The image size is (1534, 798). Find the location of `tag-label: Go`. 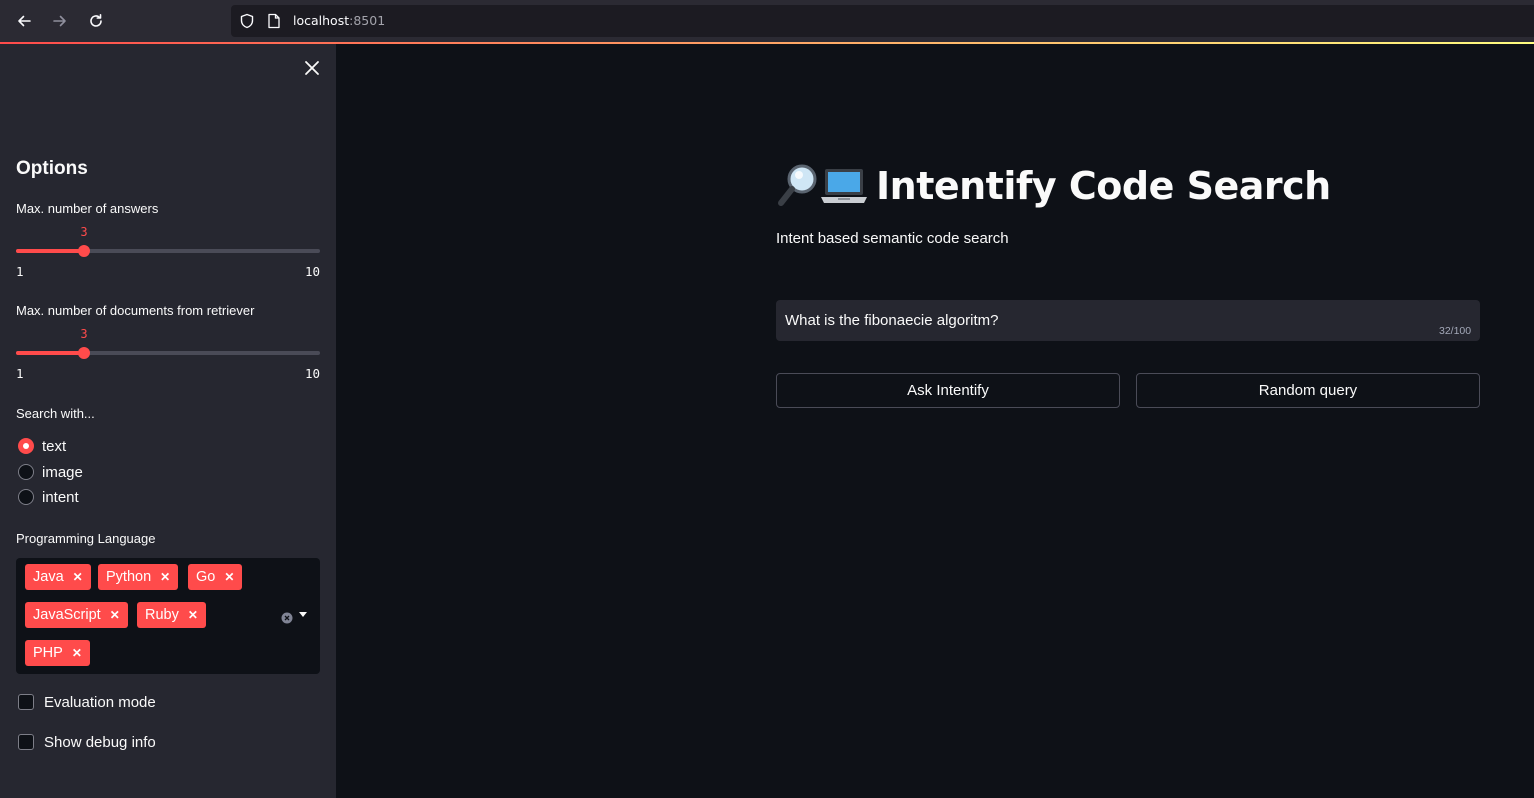

tag-label: Go is located at coordinates (206, 577).